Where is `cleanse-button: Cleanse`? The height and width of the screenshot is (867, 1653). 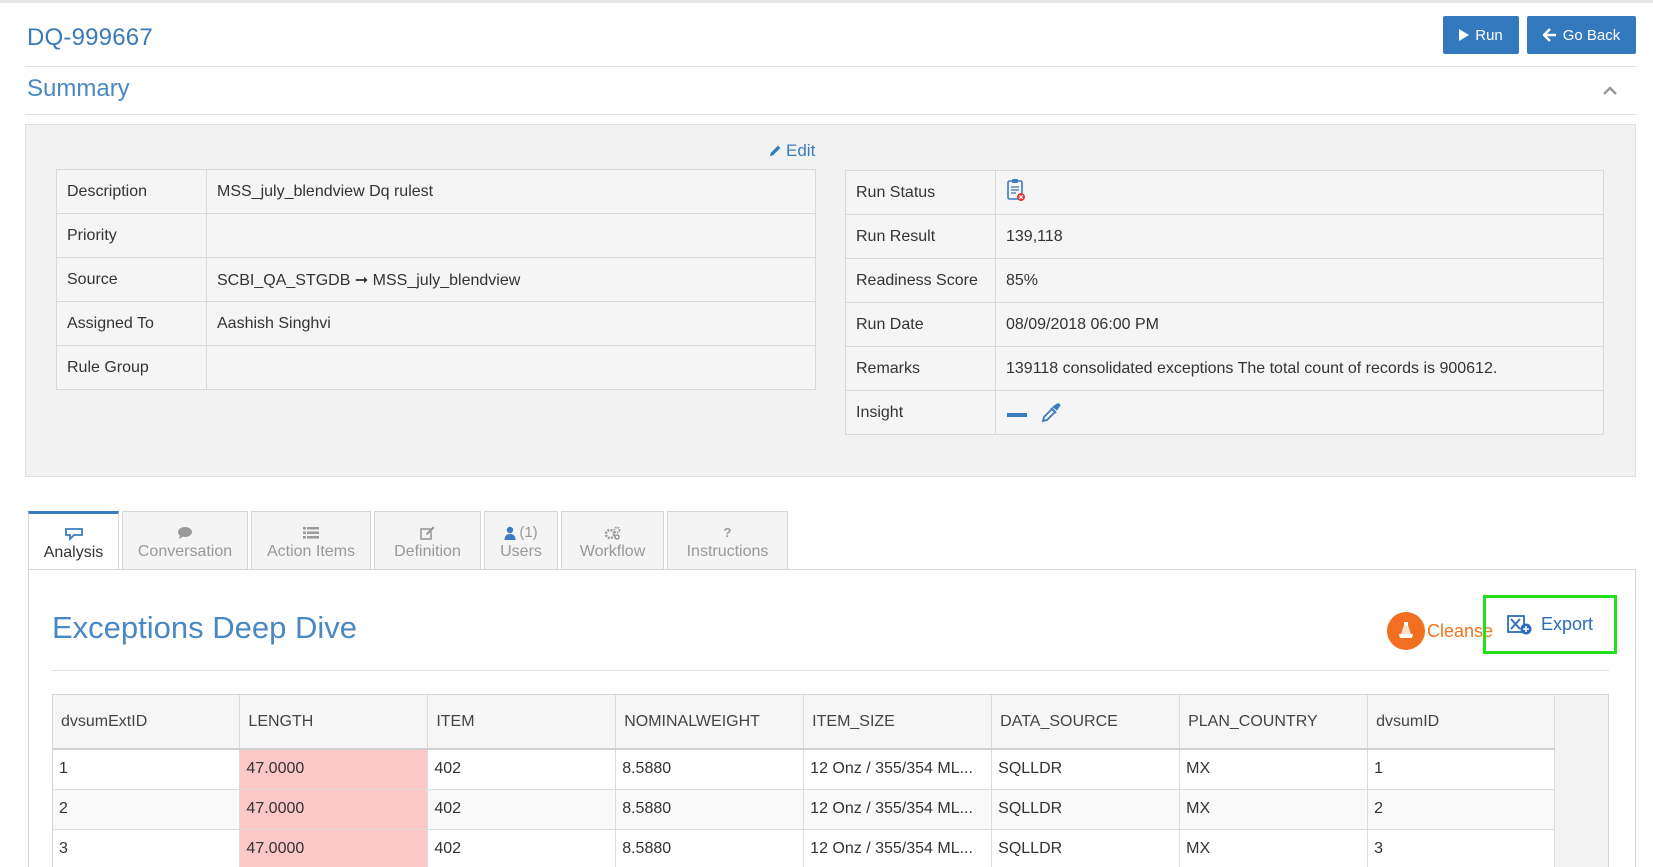 cleanse-button: Cleanse is located at coordinates (1440, 631).